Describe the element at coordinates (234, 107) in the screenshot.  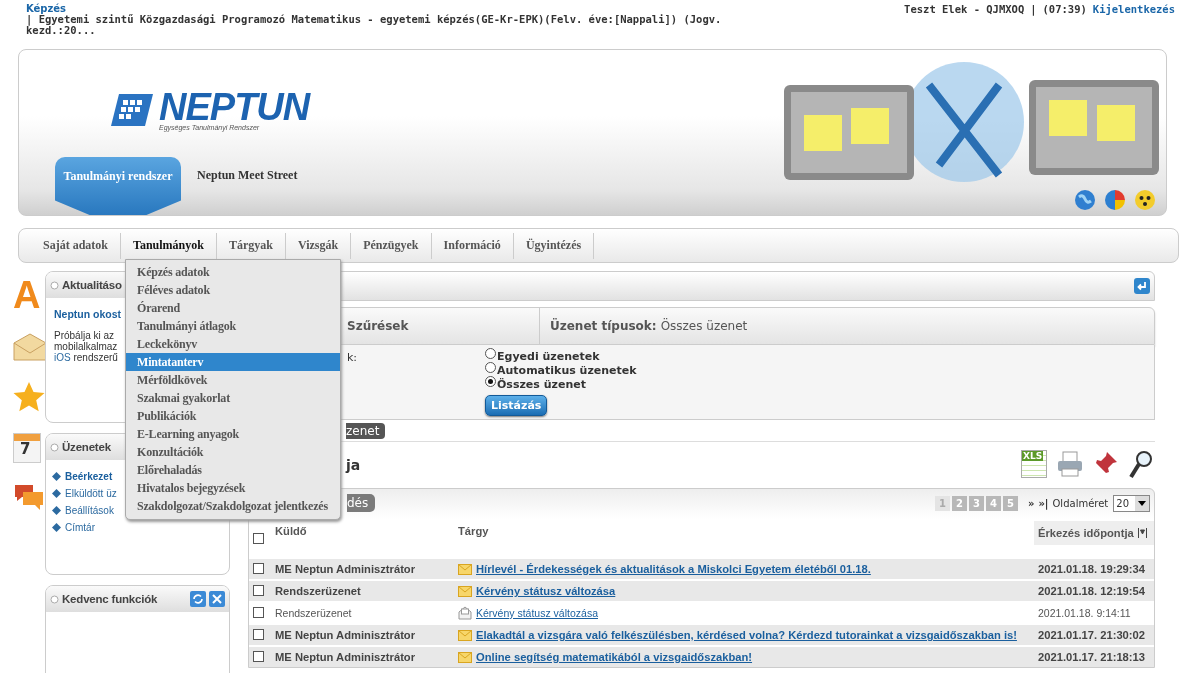
I see `logo-text: NEPTUN` at that location.